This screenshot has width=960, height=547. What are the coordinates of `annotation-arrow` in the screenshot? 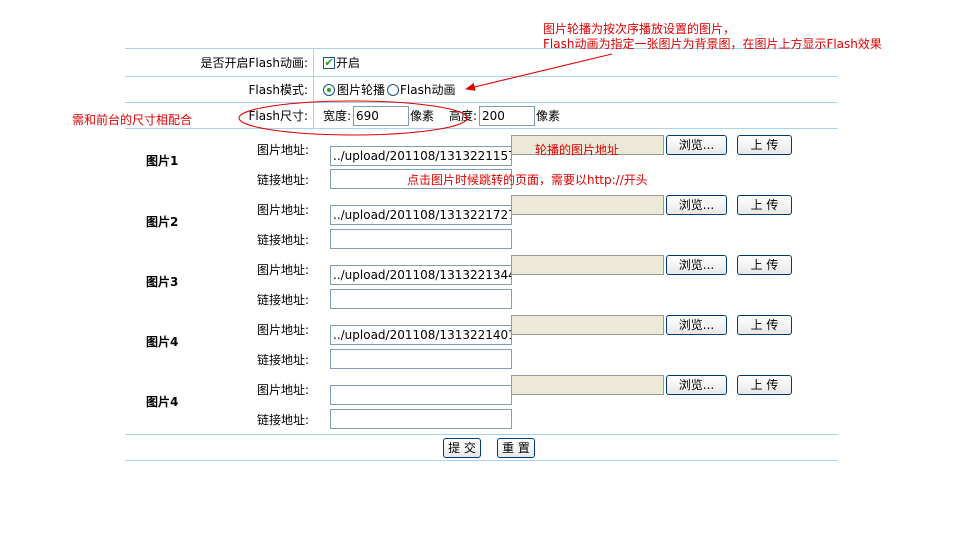 It's located at (539, 72).